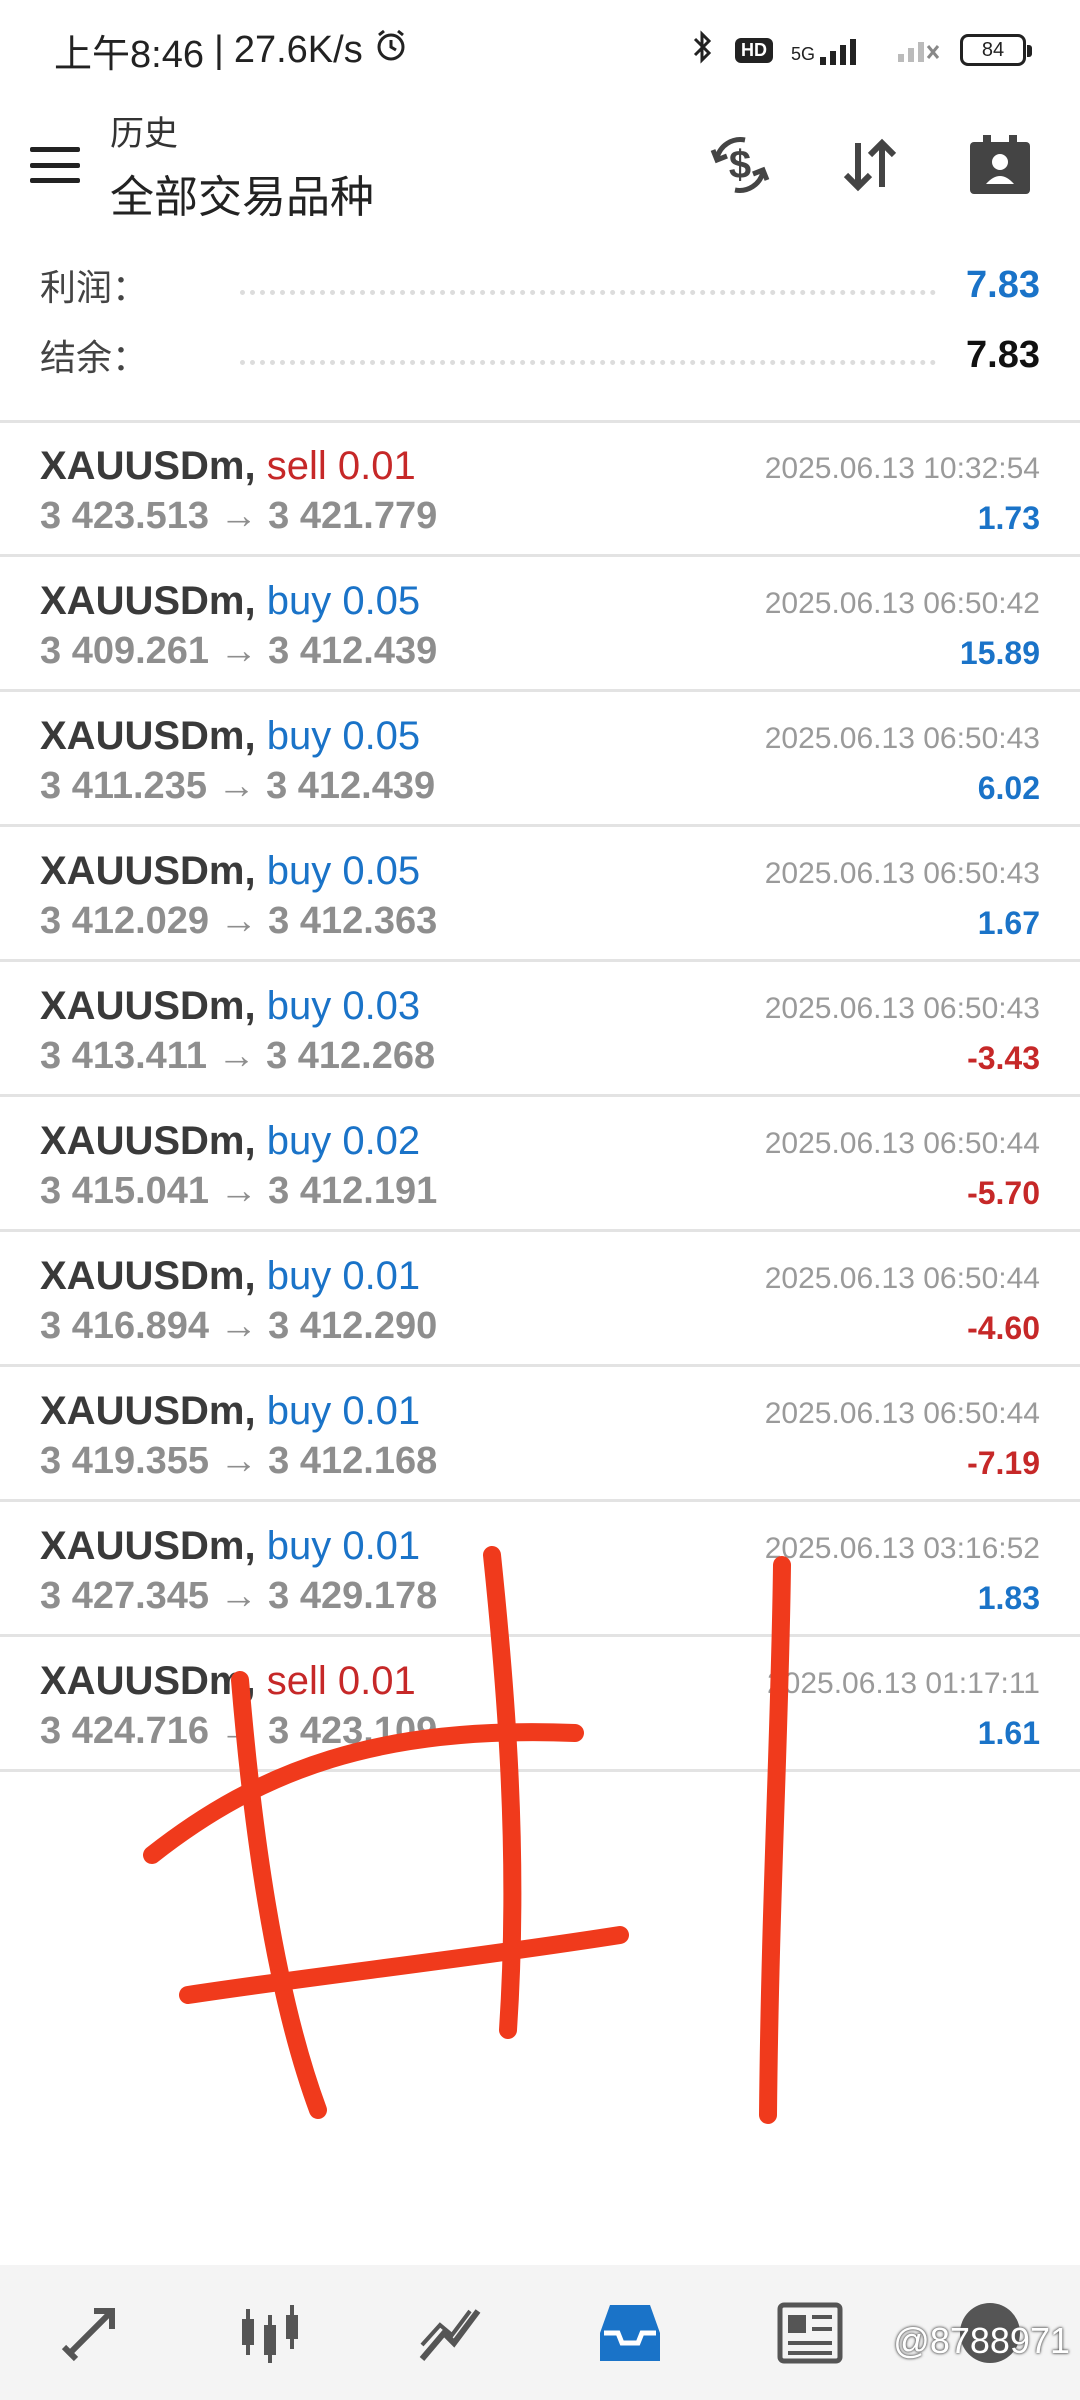  What do you see at coordinates (1003, 1463) in the screenshot?
I see `trade-profit: -7.19` at bounding box center [1003, 1463].